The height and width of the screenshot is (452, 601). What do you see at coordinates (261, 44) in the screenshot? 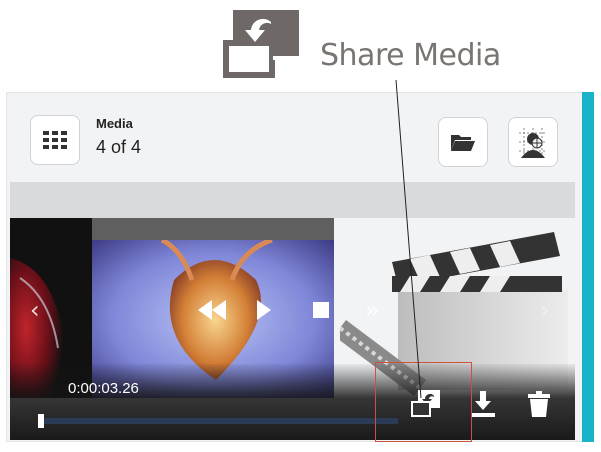
I see `share-media-callout-icon` at bounding box center [261, 44].